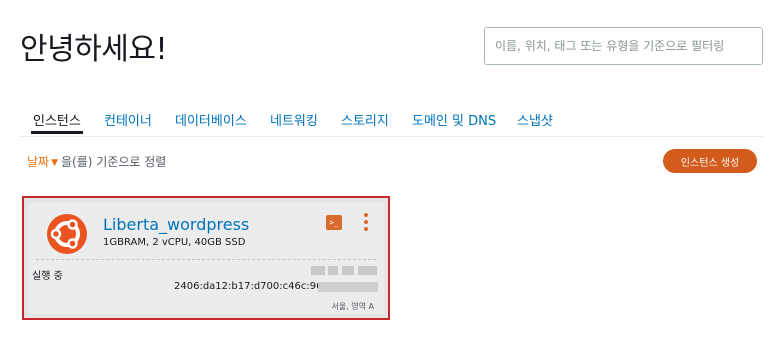  I want to click on sort-label: 을(를) 기준으로 정렬, so click(114, 162).